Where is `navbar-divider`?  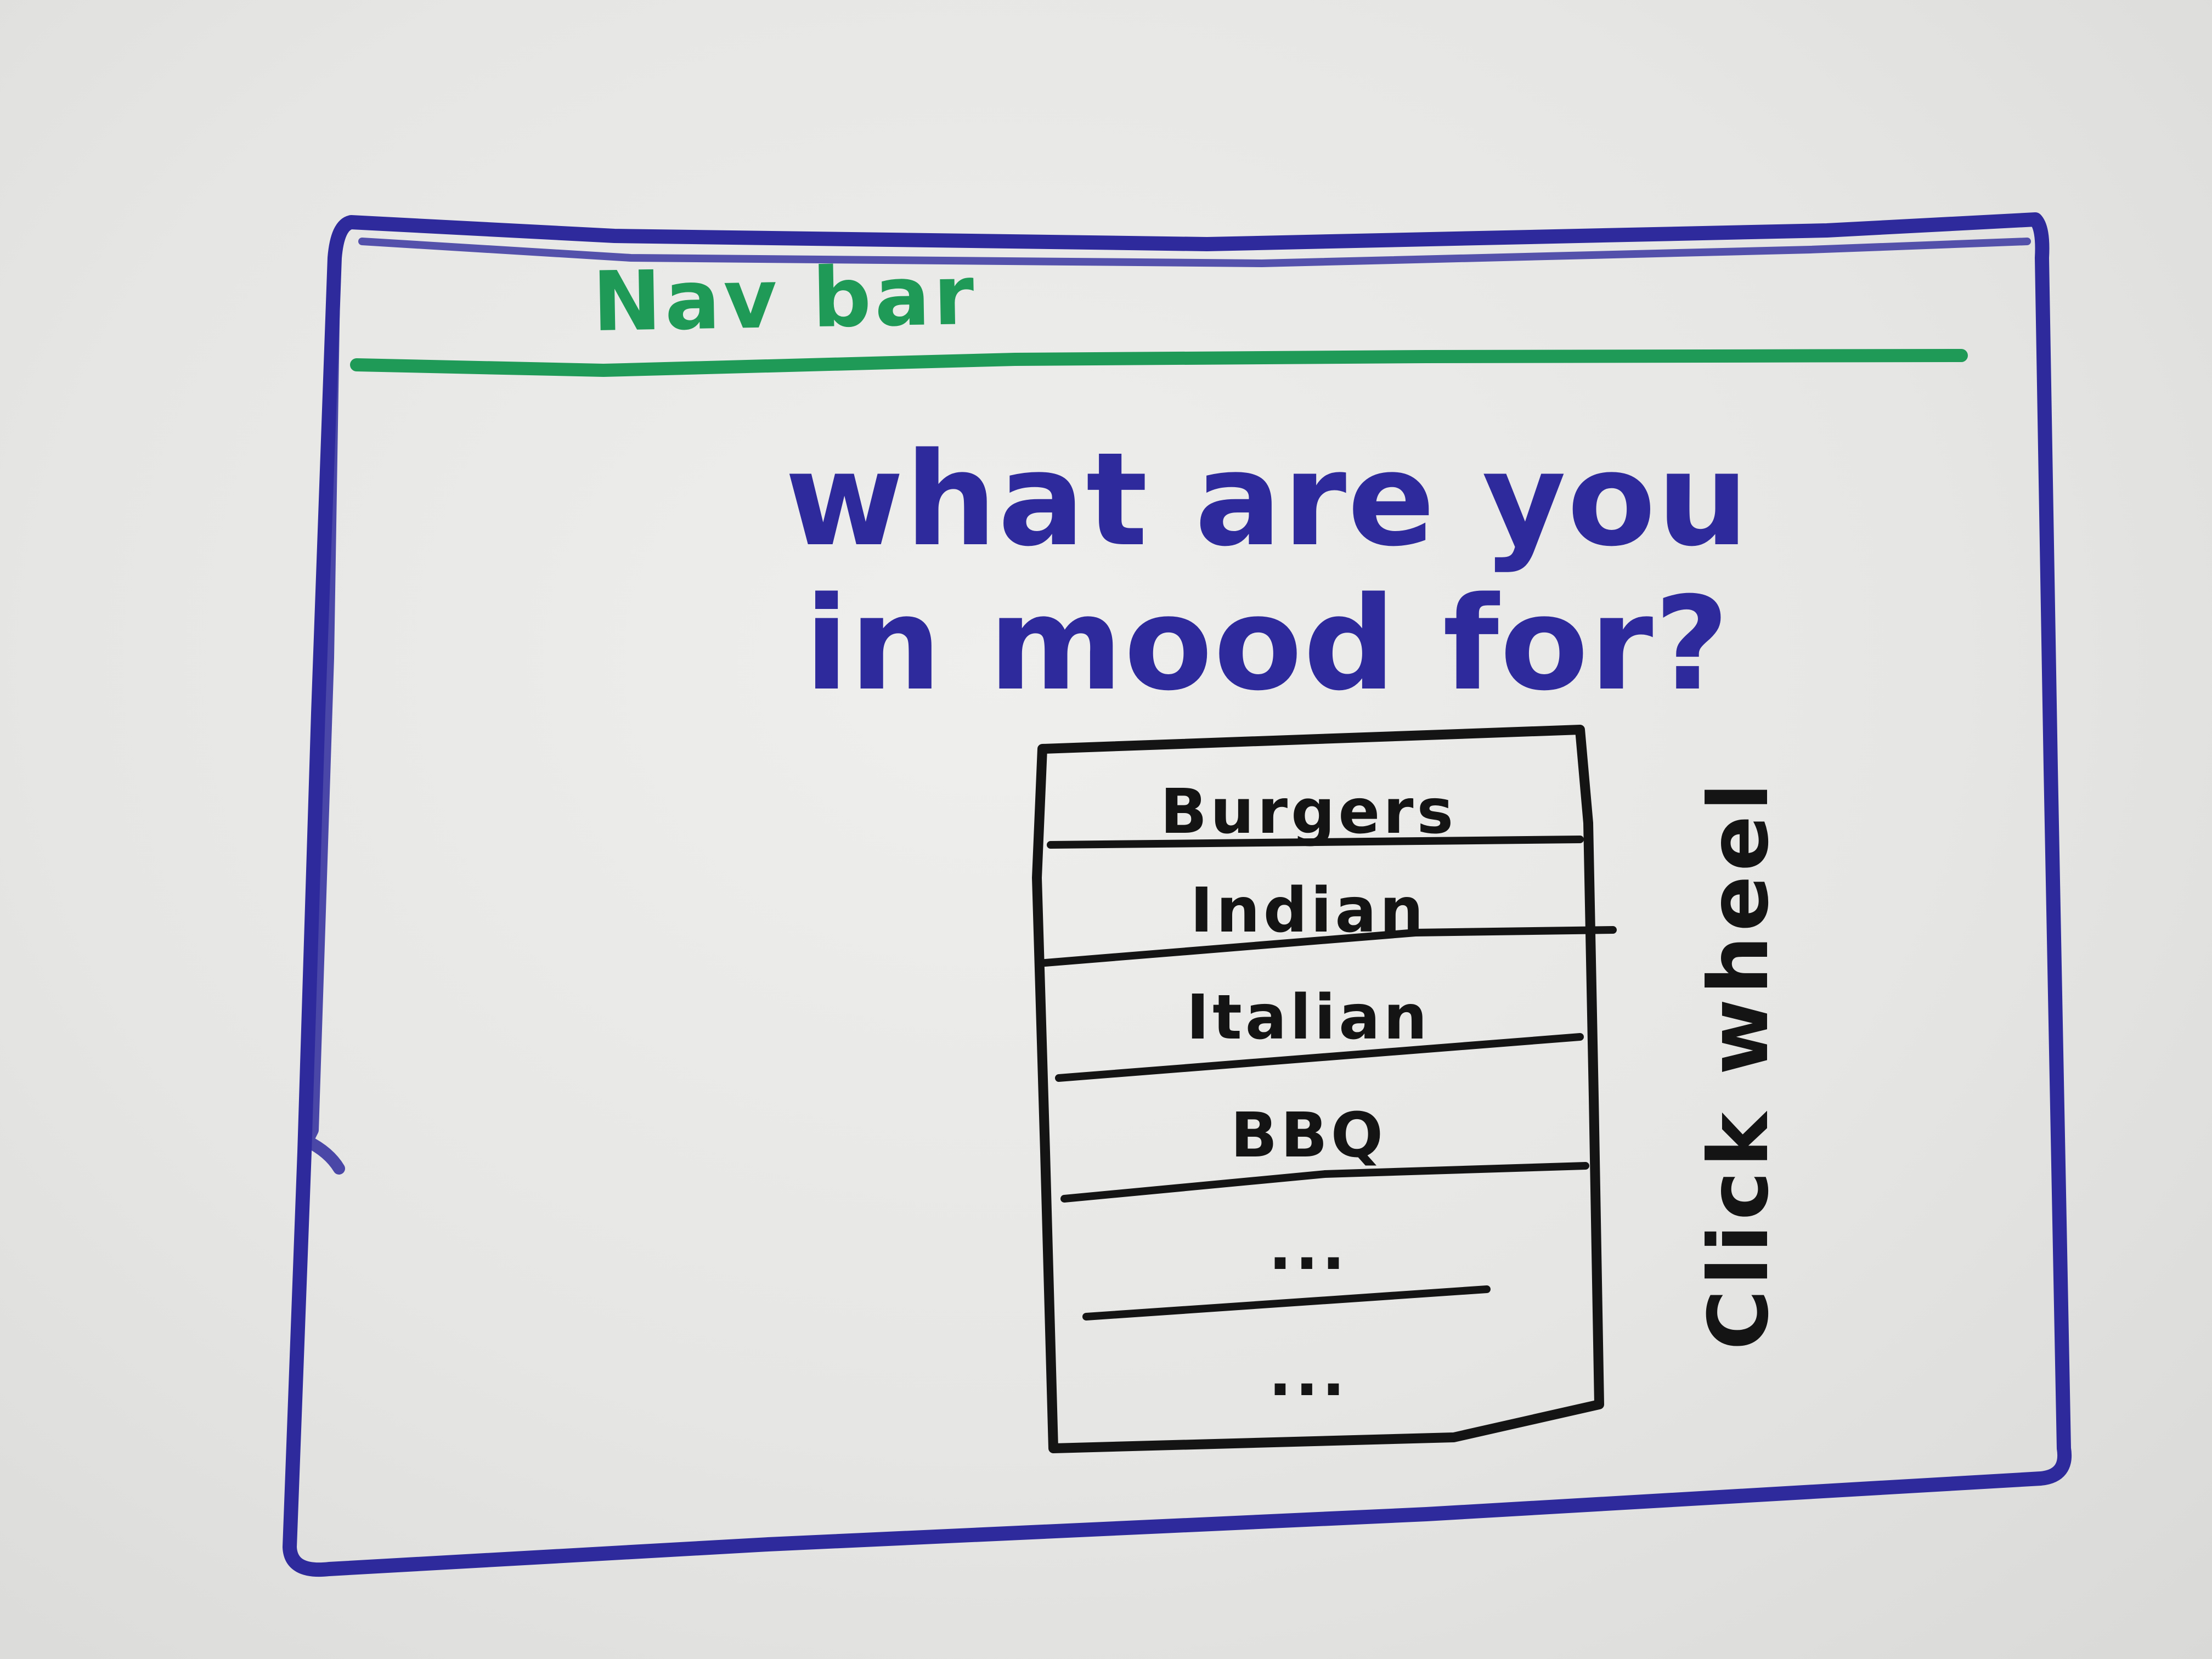 navbar-divider is located at coordinates (1159, 363).